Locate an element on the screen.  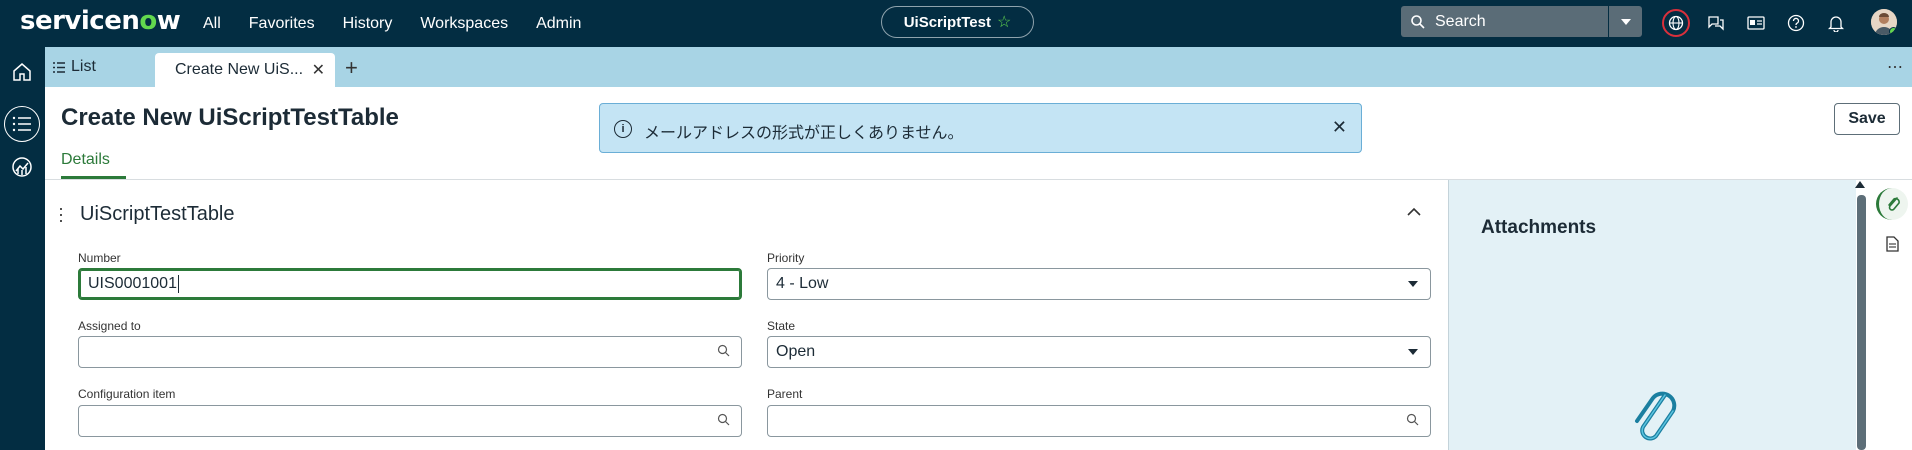
servicenow-logo: servicenow is located at coordinates (100, 21).